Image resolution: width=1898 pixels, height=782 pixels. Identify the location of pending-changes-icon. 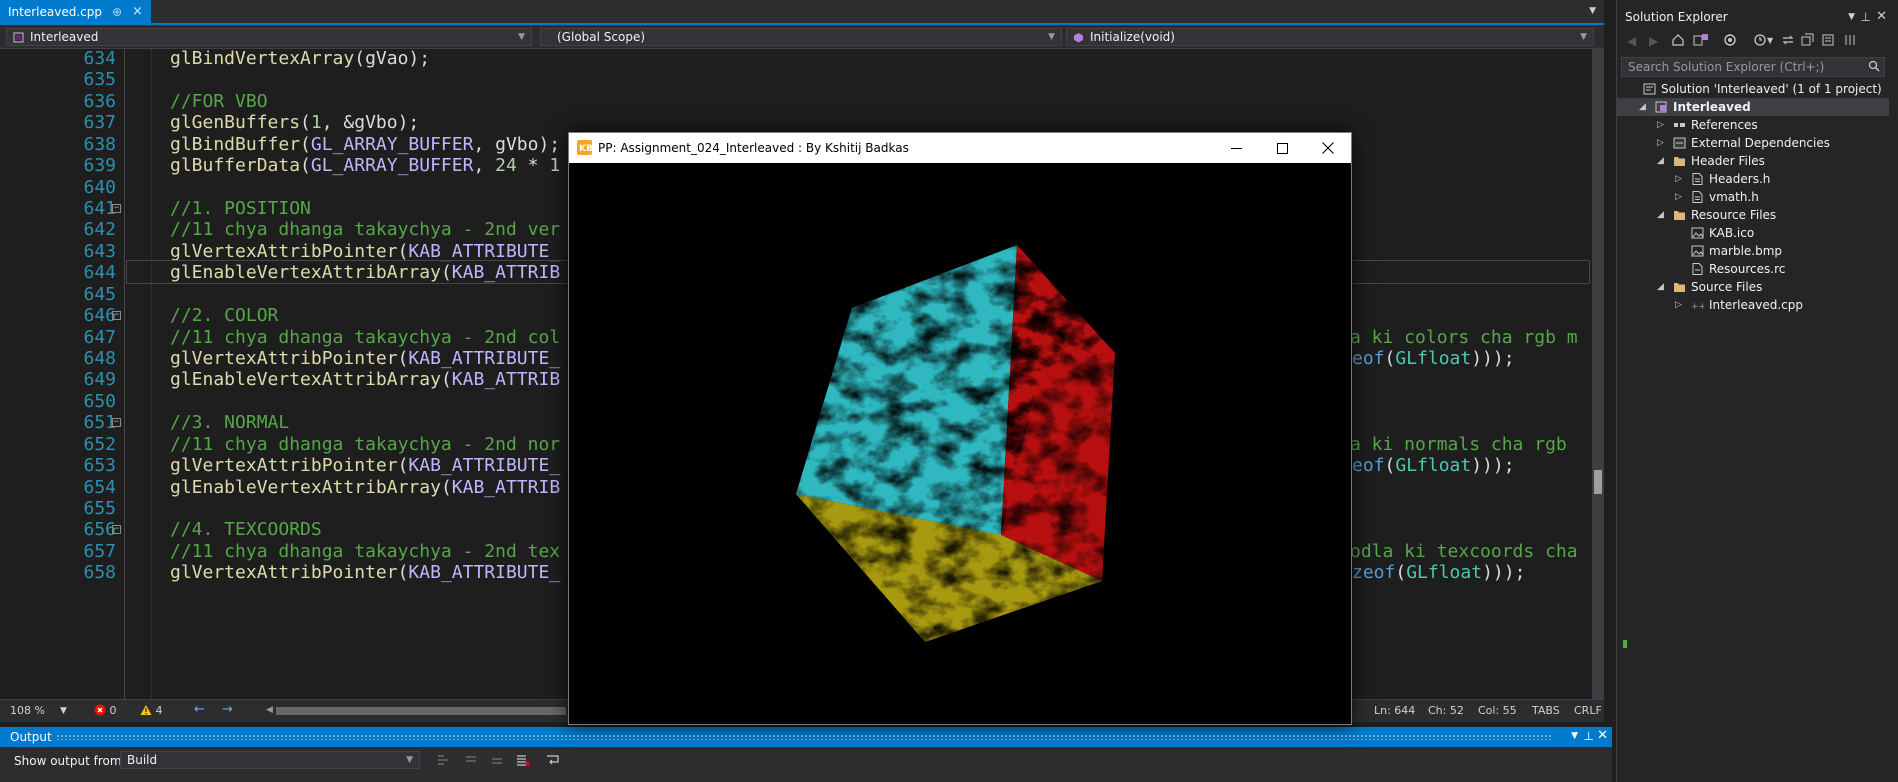
(1730, 40).